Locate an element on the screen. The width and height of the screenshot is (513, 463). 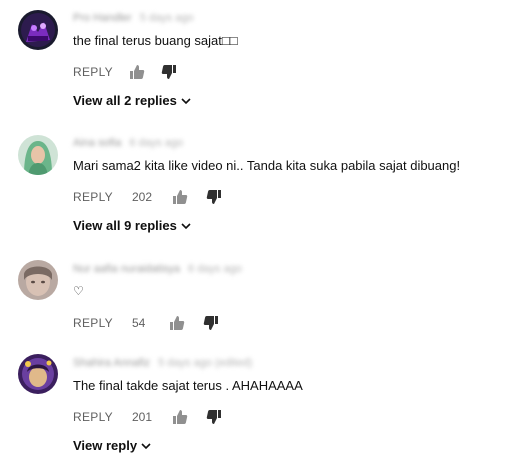
view-replies-button: View all 9 replies is located at coordinates (132, 225).